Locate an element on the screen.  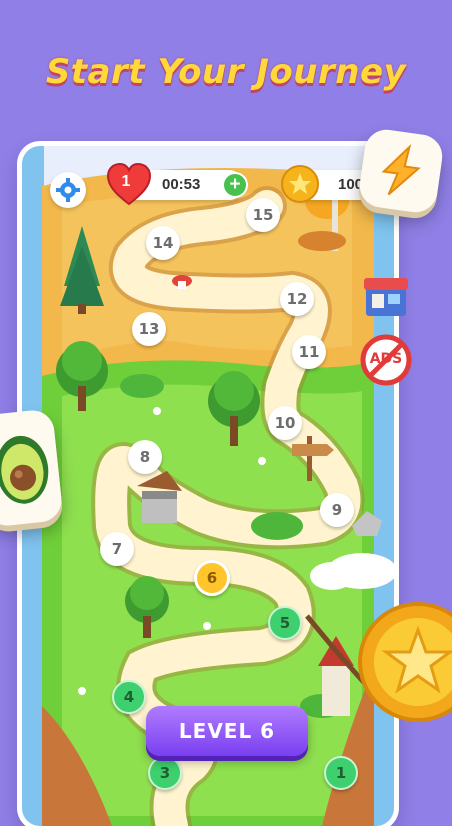
no-ads-button: ADS is located at coordinates (386, 360).